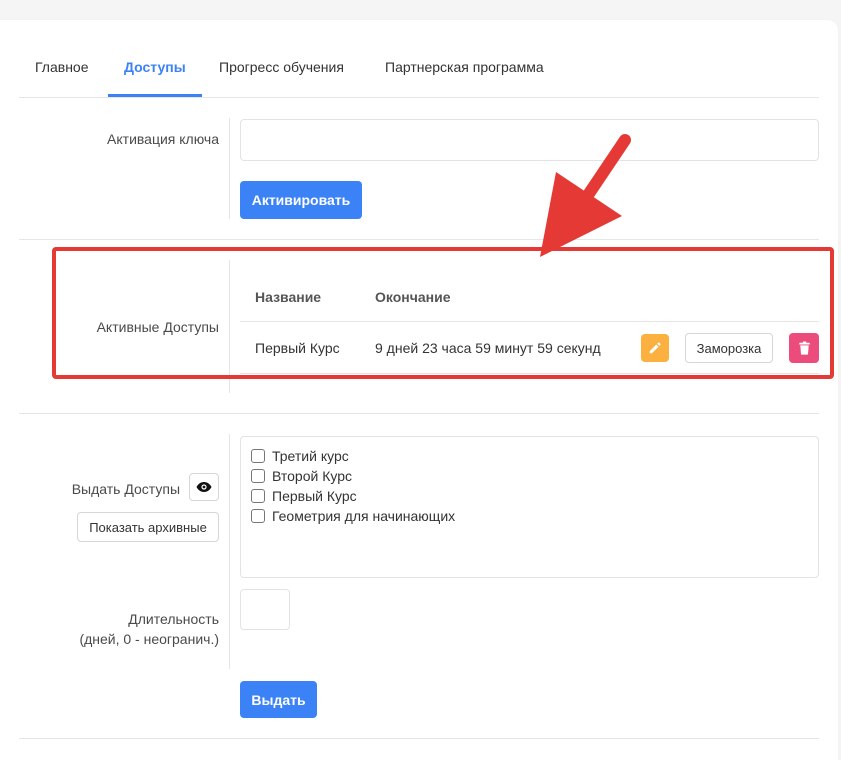  Describe the element at coordinates (148, 527) in the screenshot. I see `show-archived-button: Показать архивные` at that location.